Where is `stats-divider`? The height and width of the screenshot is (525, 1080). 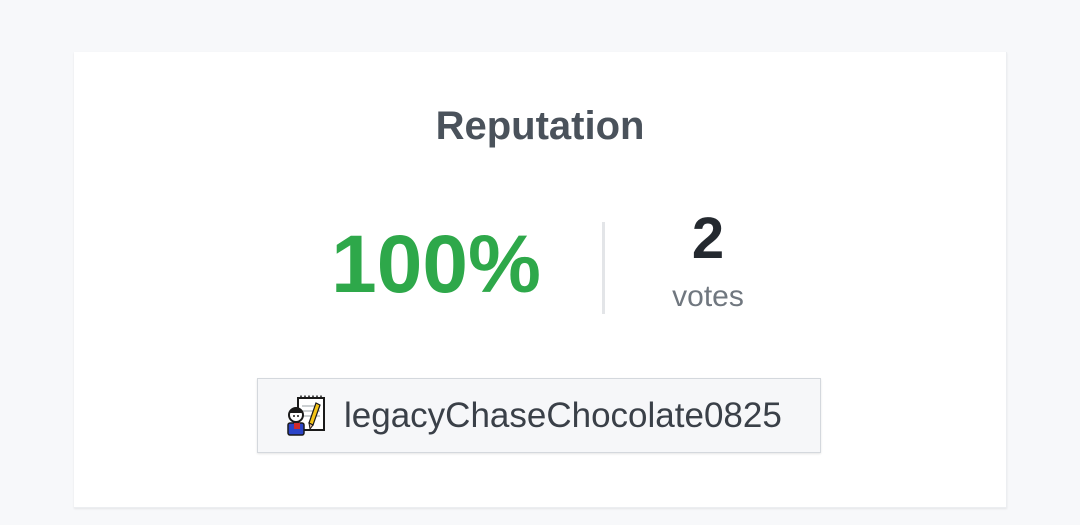
stats-divider is located at coordinates (603, 268).